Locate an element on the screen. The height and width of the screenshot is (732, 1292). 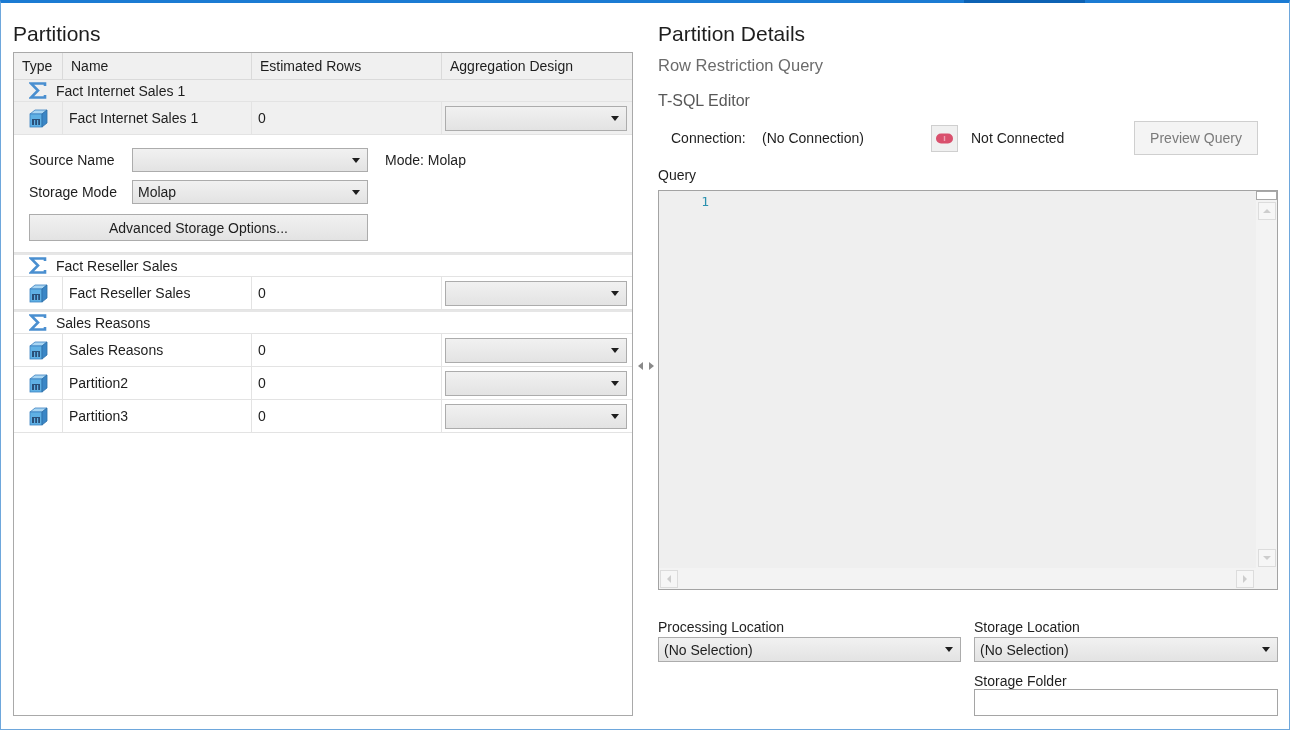
column-header: Type is located at coordinates (38, 66).